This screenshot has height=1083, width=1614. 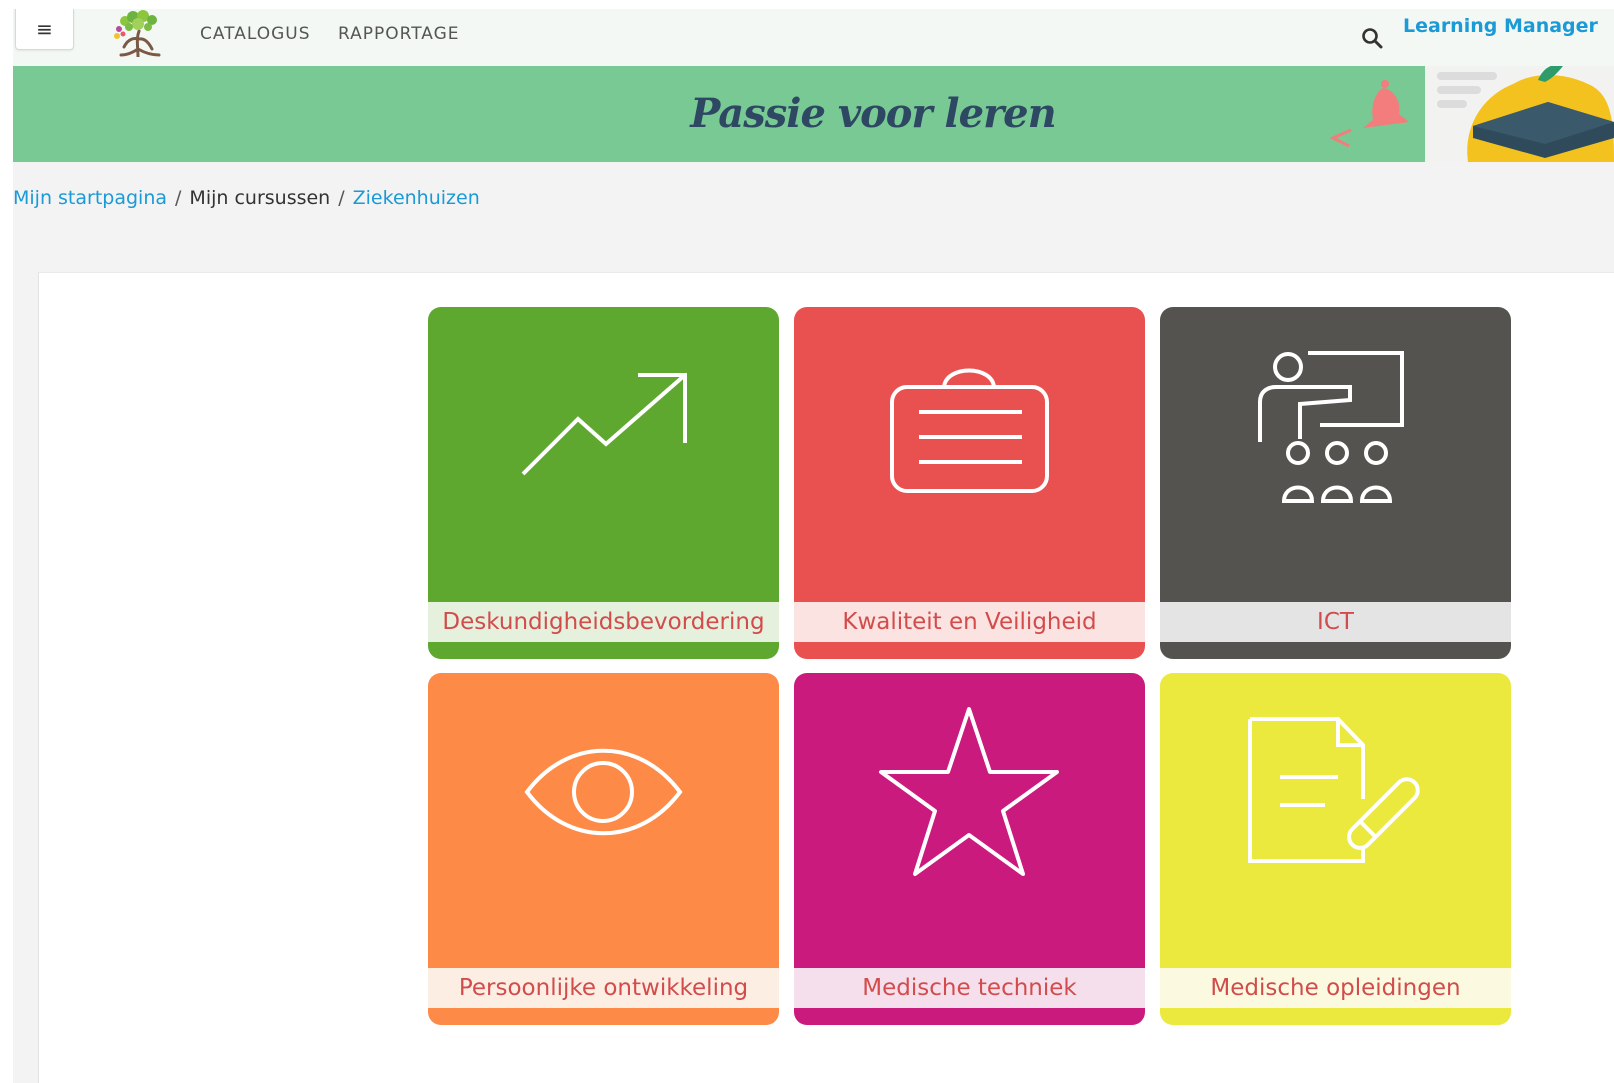 What do you see at coordinates (969, 791) in the screenshot?
I see `star-icon` at bounding box center [969, 791].